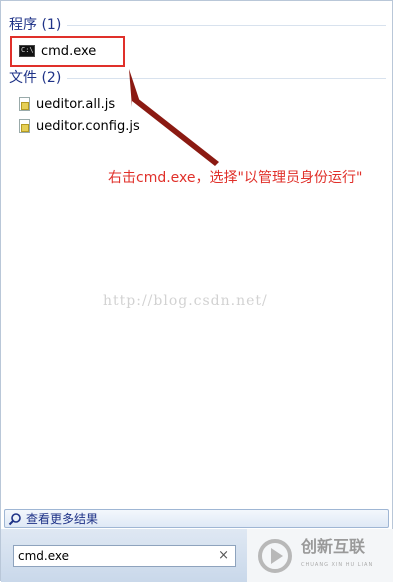 The width and height of the screenshot is (393, 582). I want to click on files-divider, so click(226, 78).